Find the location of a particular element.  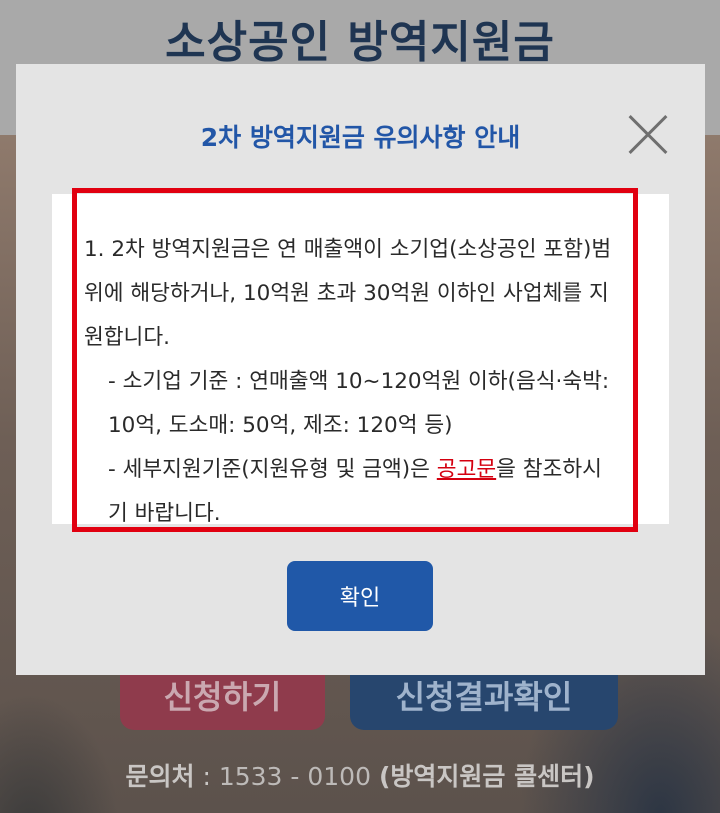

confirm-button: 확인 is located at coordinates (360, 596).